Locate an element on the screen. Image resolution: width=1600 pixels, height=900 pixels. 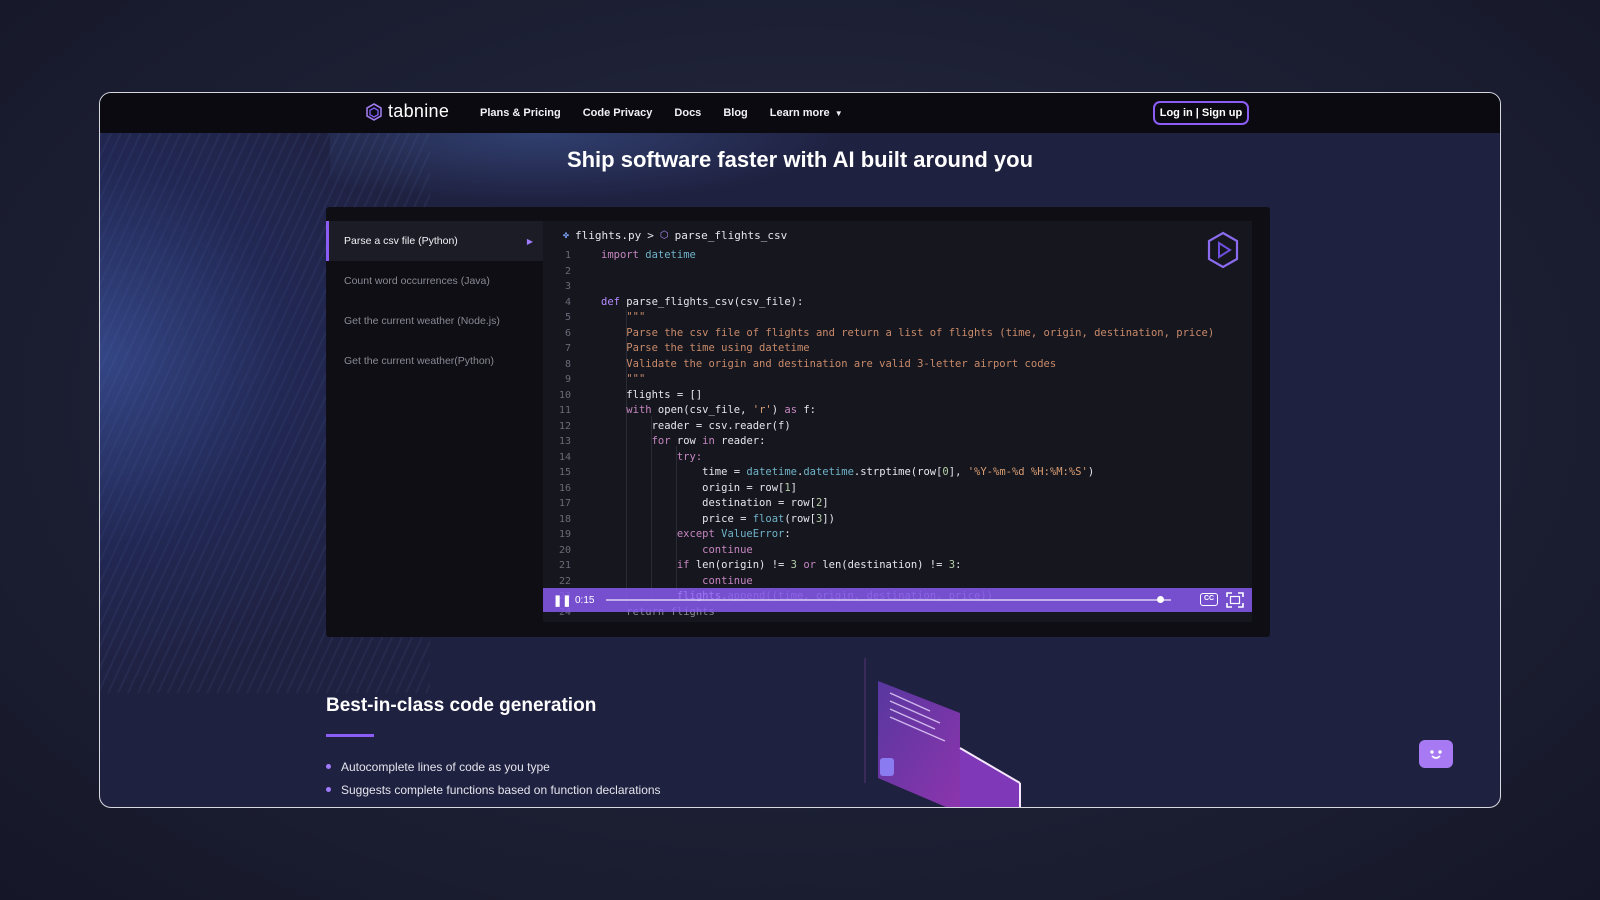
line-number: 18 is located at coordinates (564, 519).